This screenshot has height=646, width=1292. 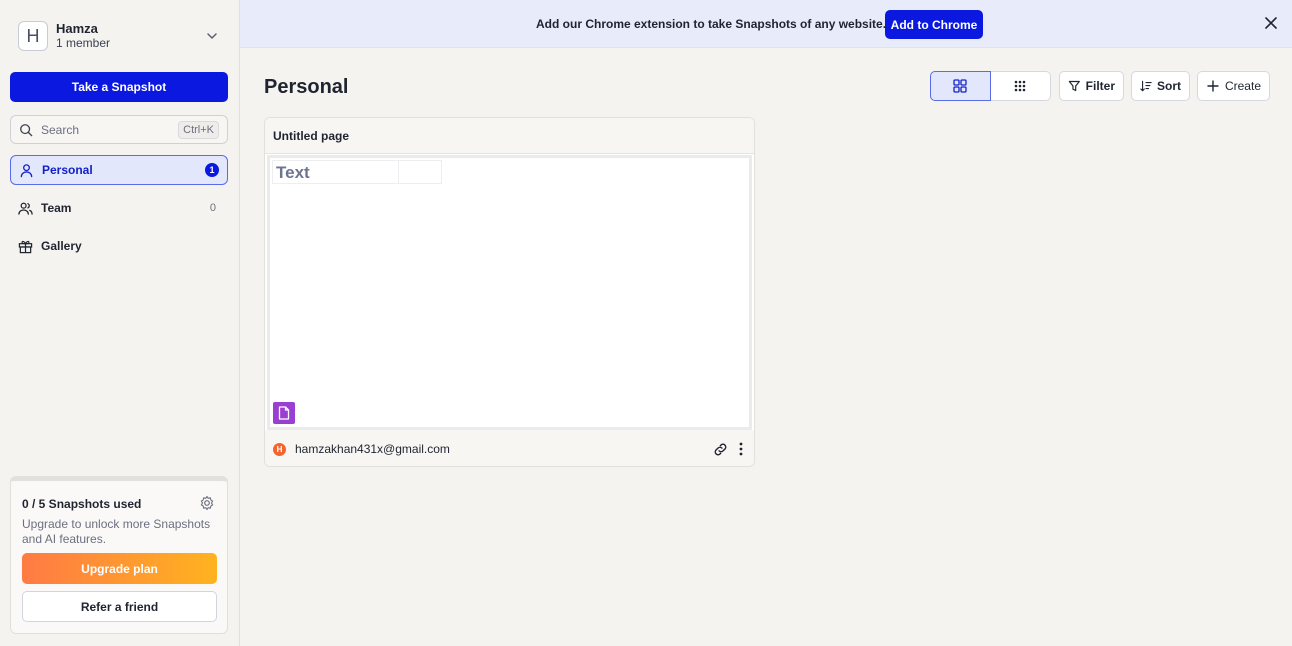 What do you see at coordinates (1169, 86) in the screenshot?
I see `sort-label: Sort` at bounding box center [1169, 86].